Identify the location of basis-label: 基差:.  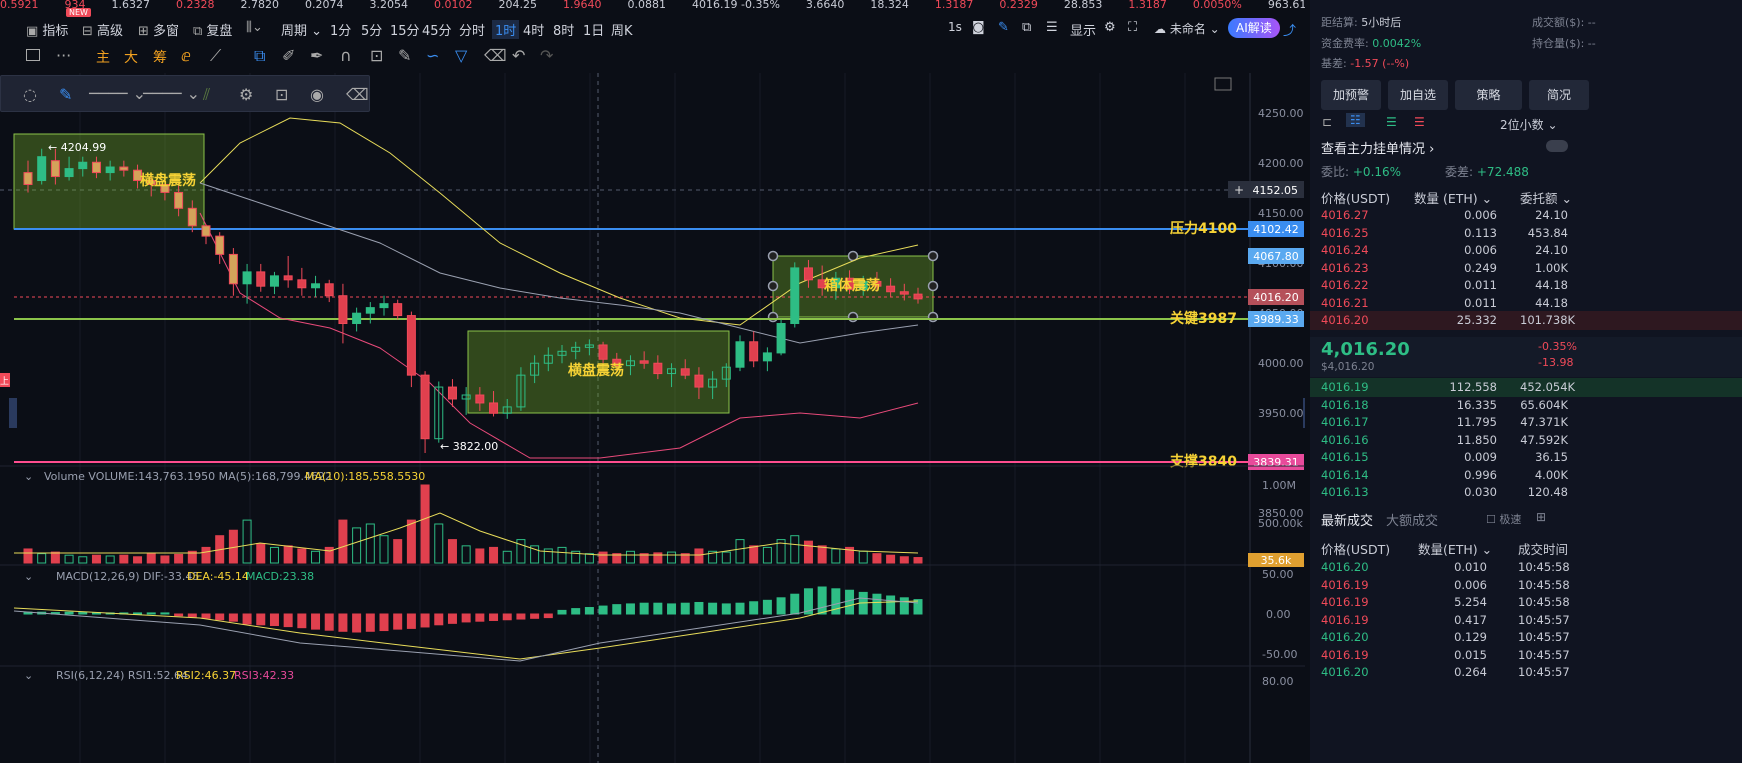
(1334, 63).